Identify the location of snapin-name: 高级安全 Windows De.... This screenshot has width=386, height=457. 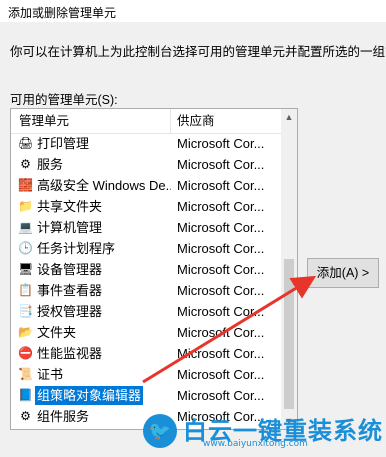
(104, 185).